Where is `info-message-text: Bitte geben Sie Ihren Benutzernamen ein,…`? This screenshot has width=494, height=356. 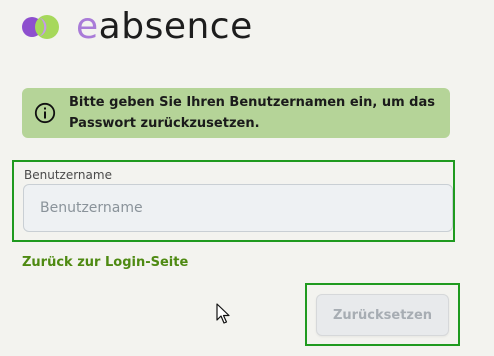
info-message-text: Bitte geben Sie Ihren Benutzernamen ein,… is located at coordinates (252, 113).